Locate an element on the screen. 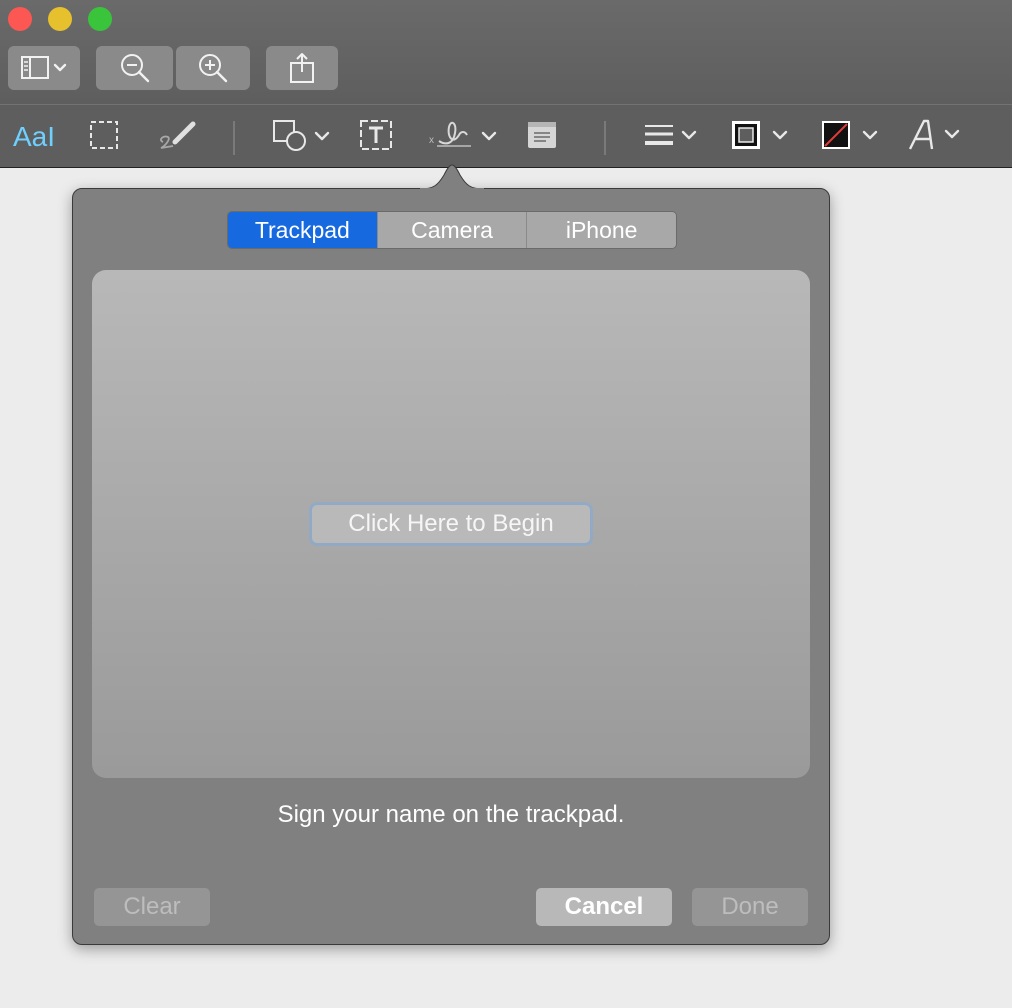  zoom-out-button is located at coordinates (134, 68).